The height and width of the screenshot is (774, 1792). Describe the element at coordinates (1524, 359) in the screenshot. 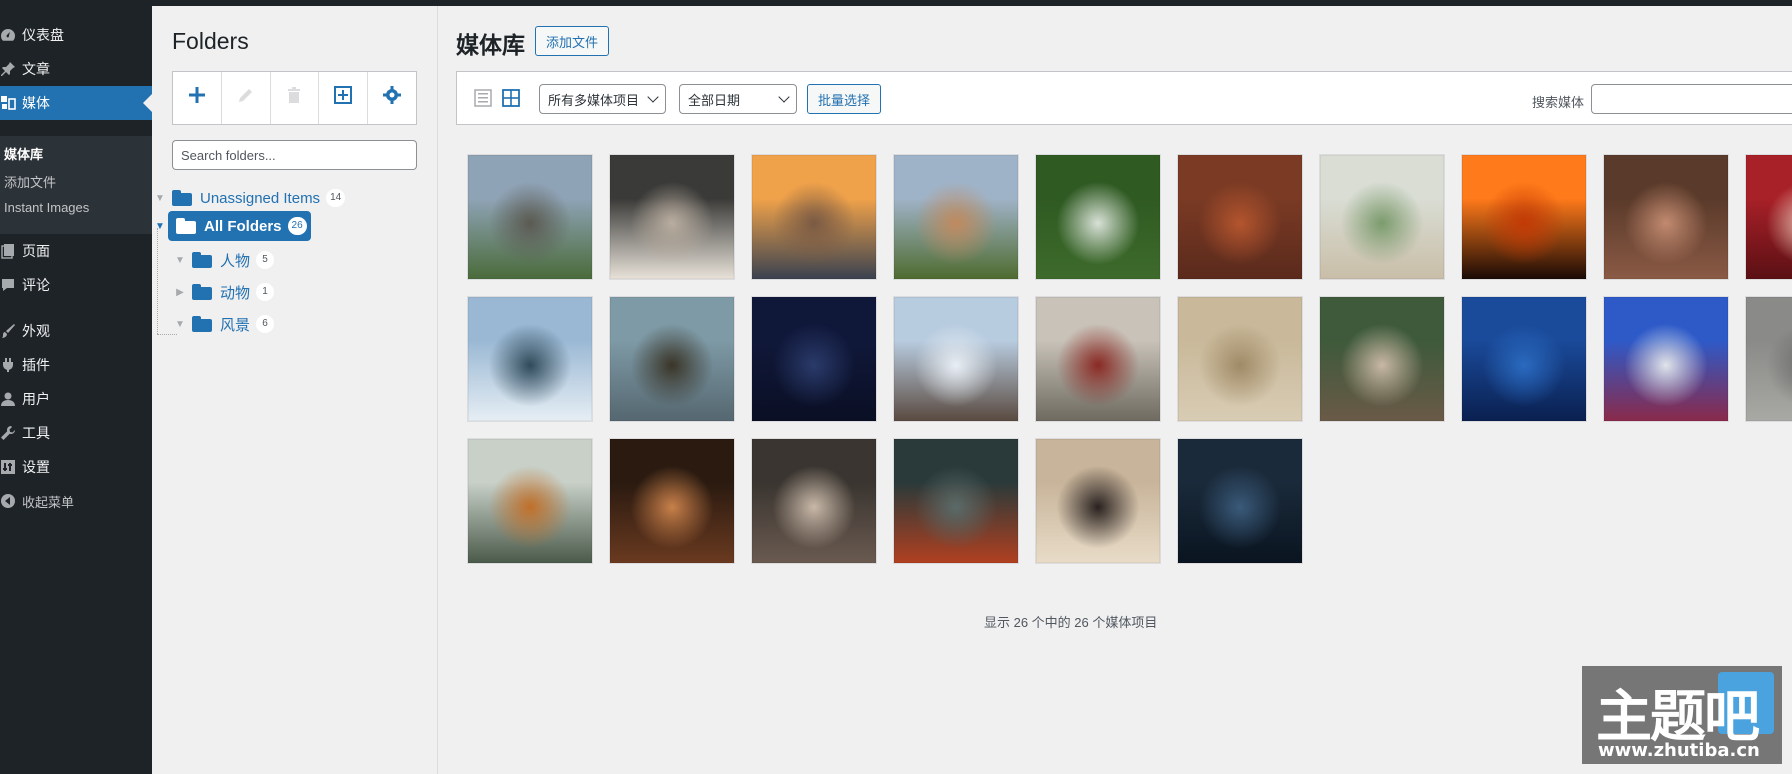

I see `media-thumbnail-star-trails` at that location.